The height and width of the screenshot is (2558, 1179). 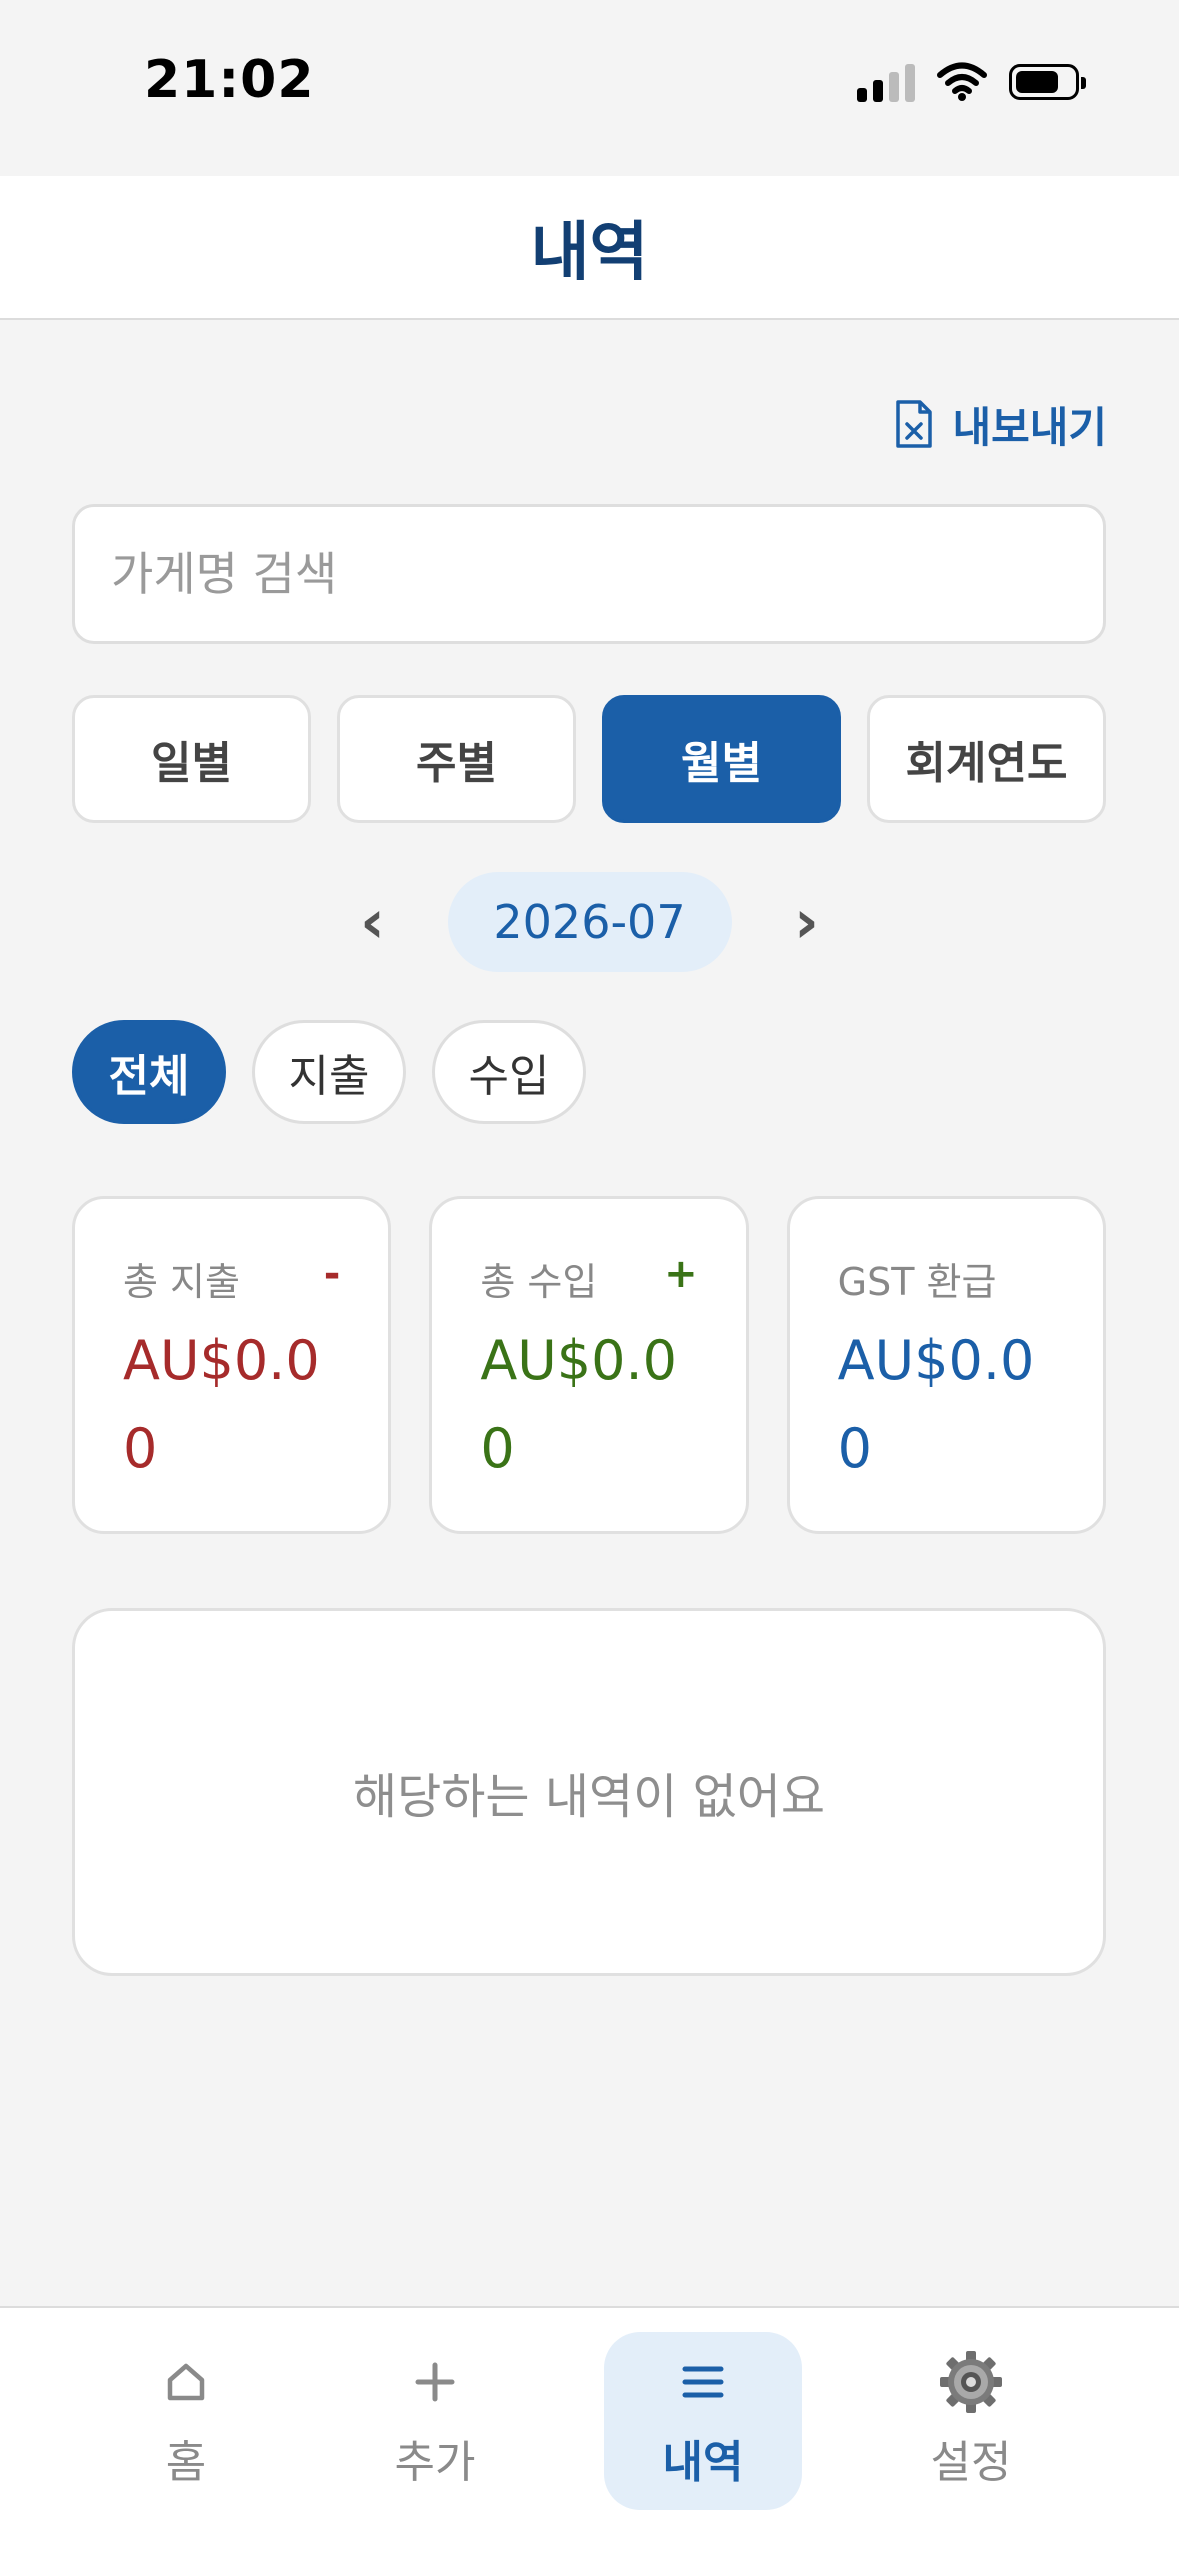 What do you see at coordinates (579, 1404) in the screenshot?
I see `income-amount: AU$0.00` at bounding box center [579, 1404].